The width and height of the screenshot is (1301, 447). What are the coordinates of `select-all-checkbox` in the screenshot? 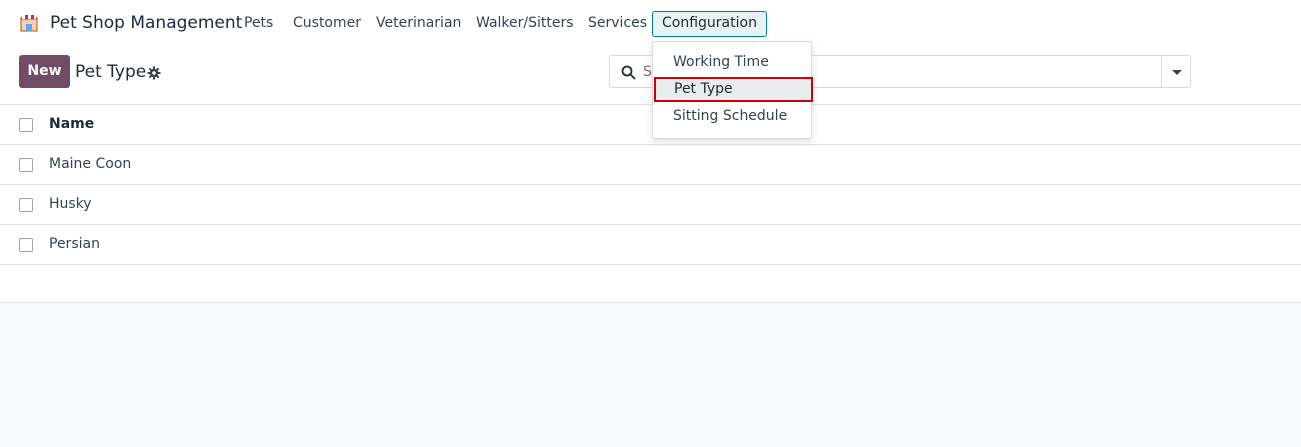 It's located at (26, 125).